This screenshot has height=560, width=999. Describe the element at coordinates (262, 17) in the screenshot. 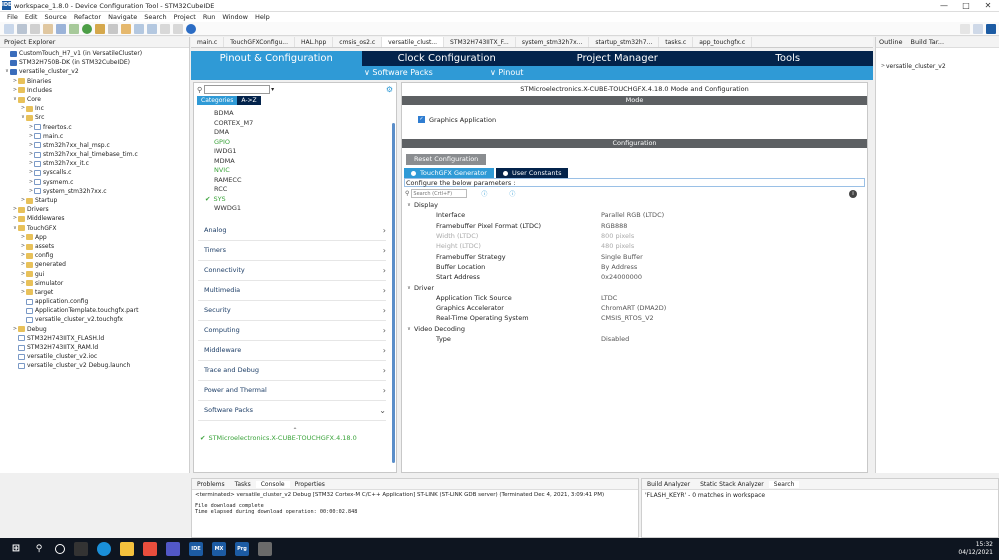

I see `menu-help: Help` at that location.